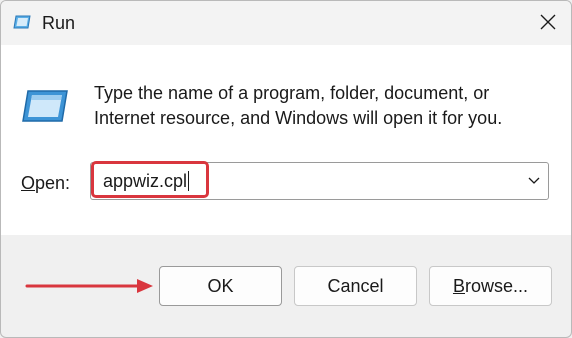  What do you see at coordinates (59, 23) in the screenshot?
I see `window-title: Run` at bounding box center [59, 23].